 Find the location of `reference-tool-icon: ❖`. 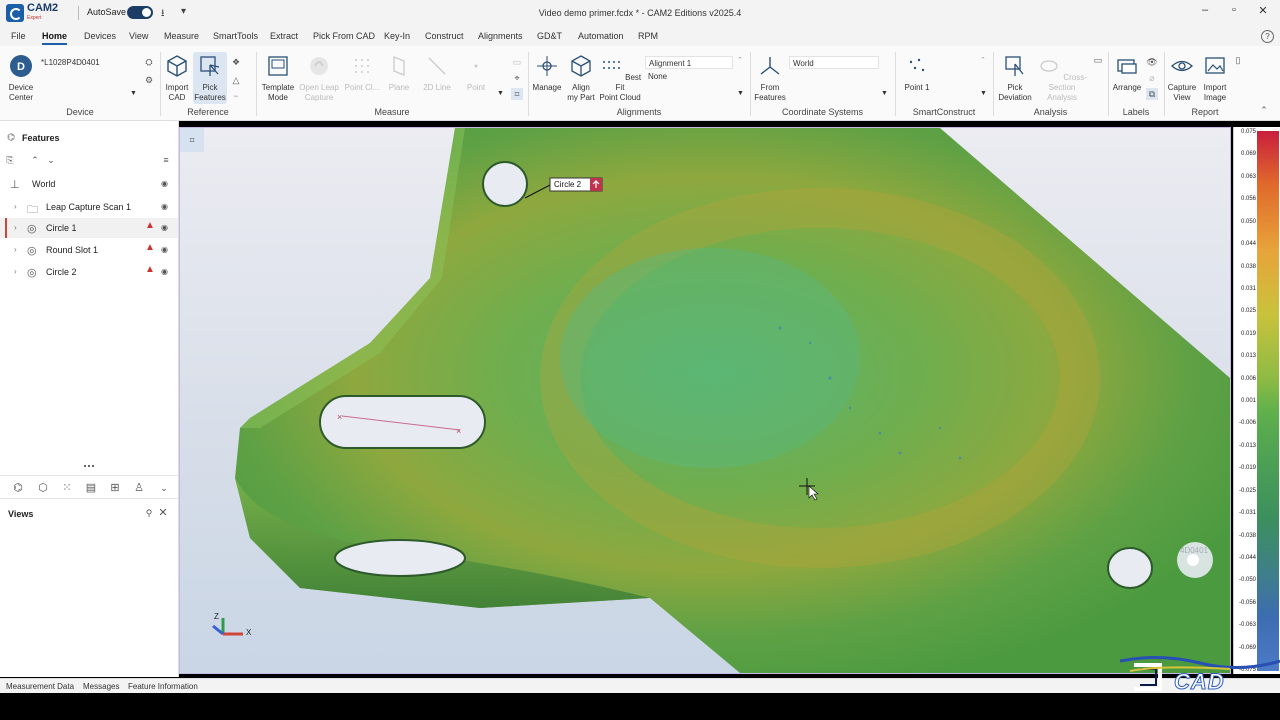

reference-tool-icon: ❖ is located at coordinates (236, 62).